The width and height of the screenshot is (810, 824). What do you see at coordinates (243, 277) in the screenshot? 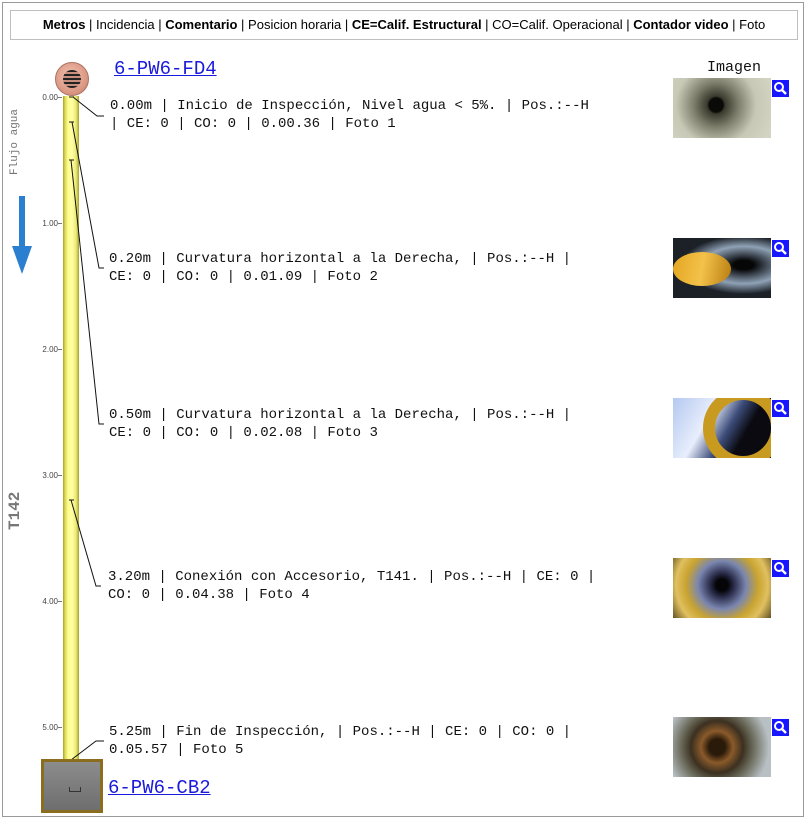
I see `observation-line: CE: 0 | CO: 0 | 0.01.09 | Foto 2` at bounding box center [243, 277].